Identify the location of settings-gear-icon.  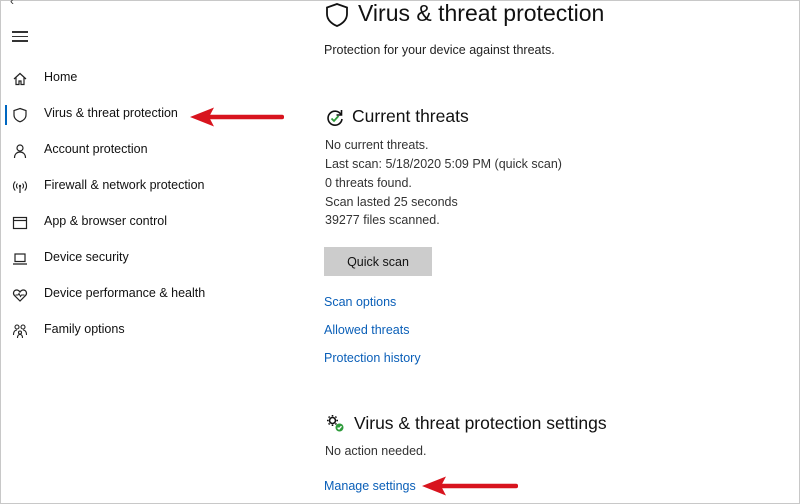
(335, 423).